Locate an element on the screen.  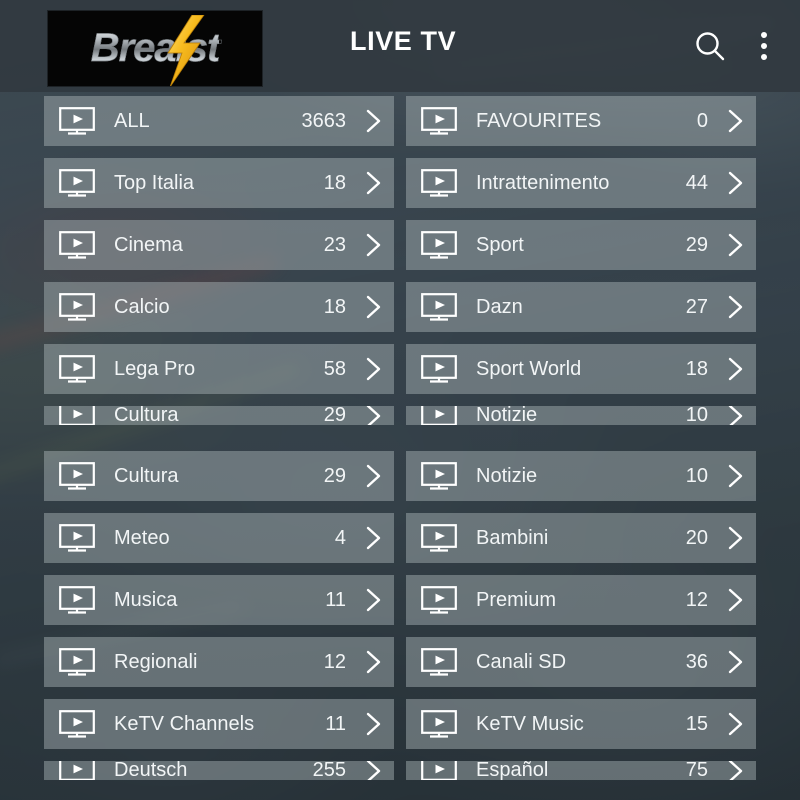
category-row: Calcio 18 is located at coordinates (219, 307).